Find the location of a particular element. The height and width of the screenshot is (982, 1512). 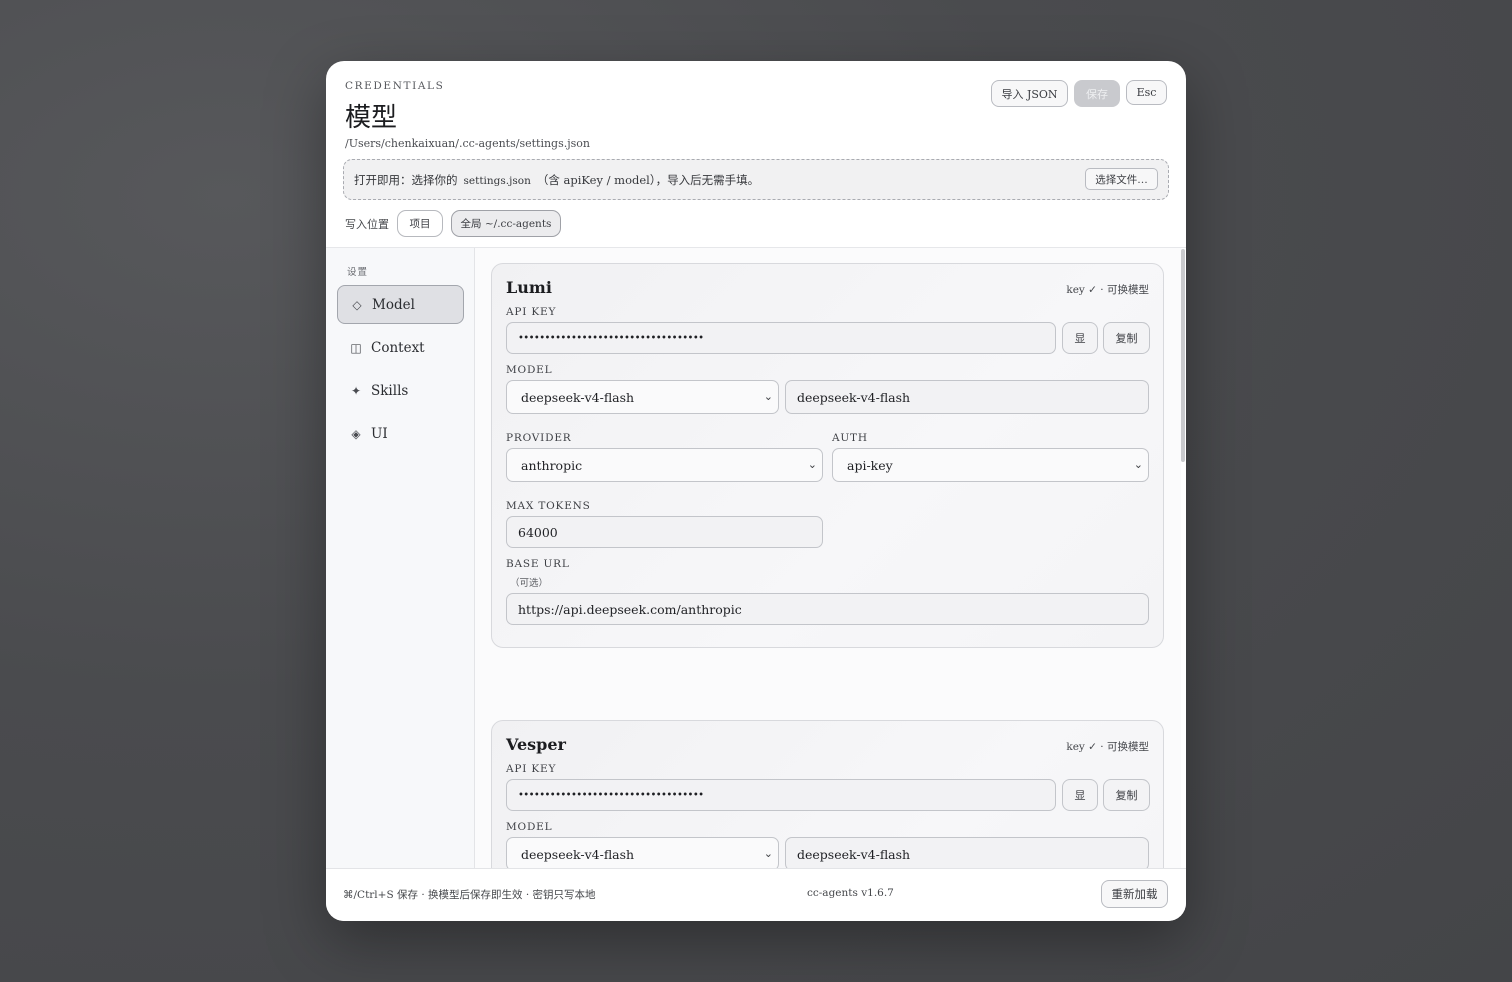

sidebar-section-label: 设置 is located at coordinates (358, 272).